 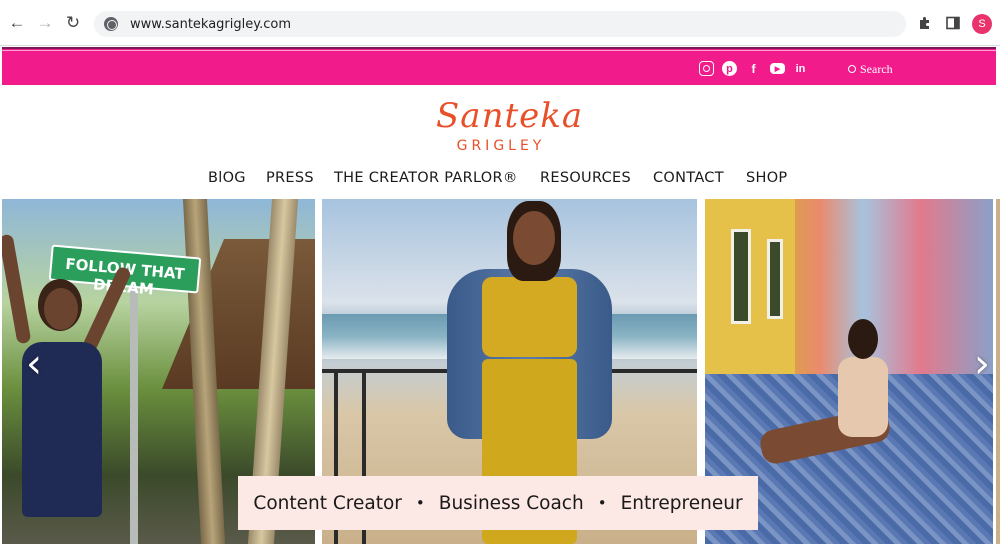 I want to click on tagline-business-coach: Business Coach, so click(x=511, y=503).